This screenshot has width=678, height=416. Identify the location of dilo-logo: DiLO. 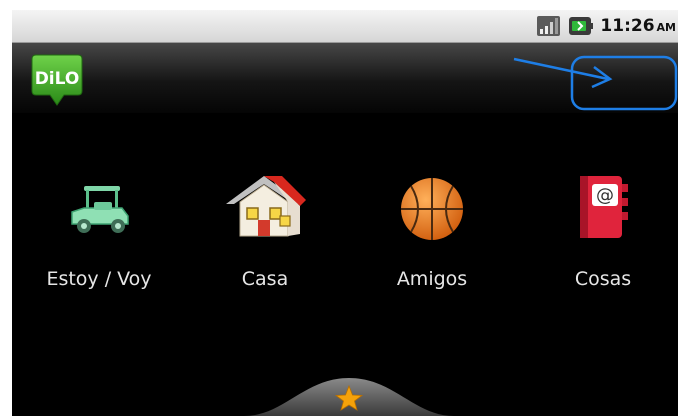
(57, 80).